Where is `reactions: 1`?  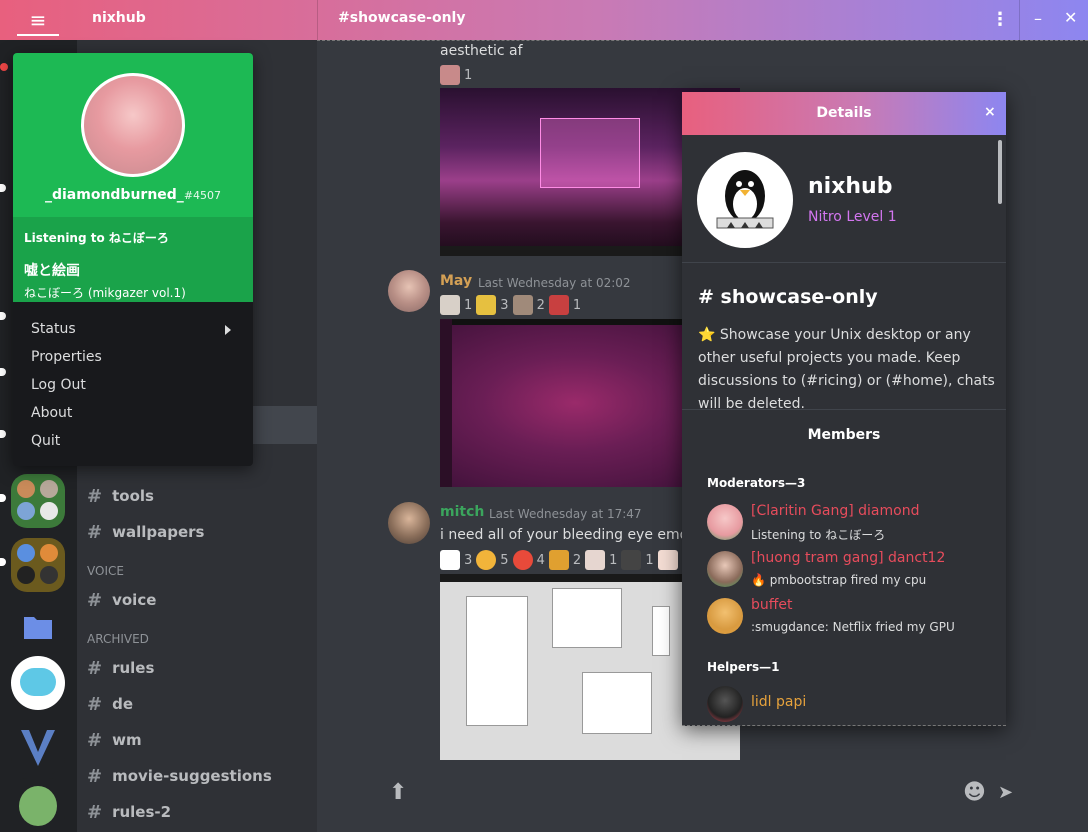
reactions: 1 is located at coordinates (456, 75).